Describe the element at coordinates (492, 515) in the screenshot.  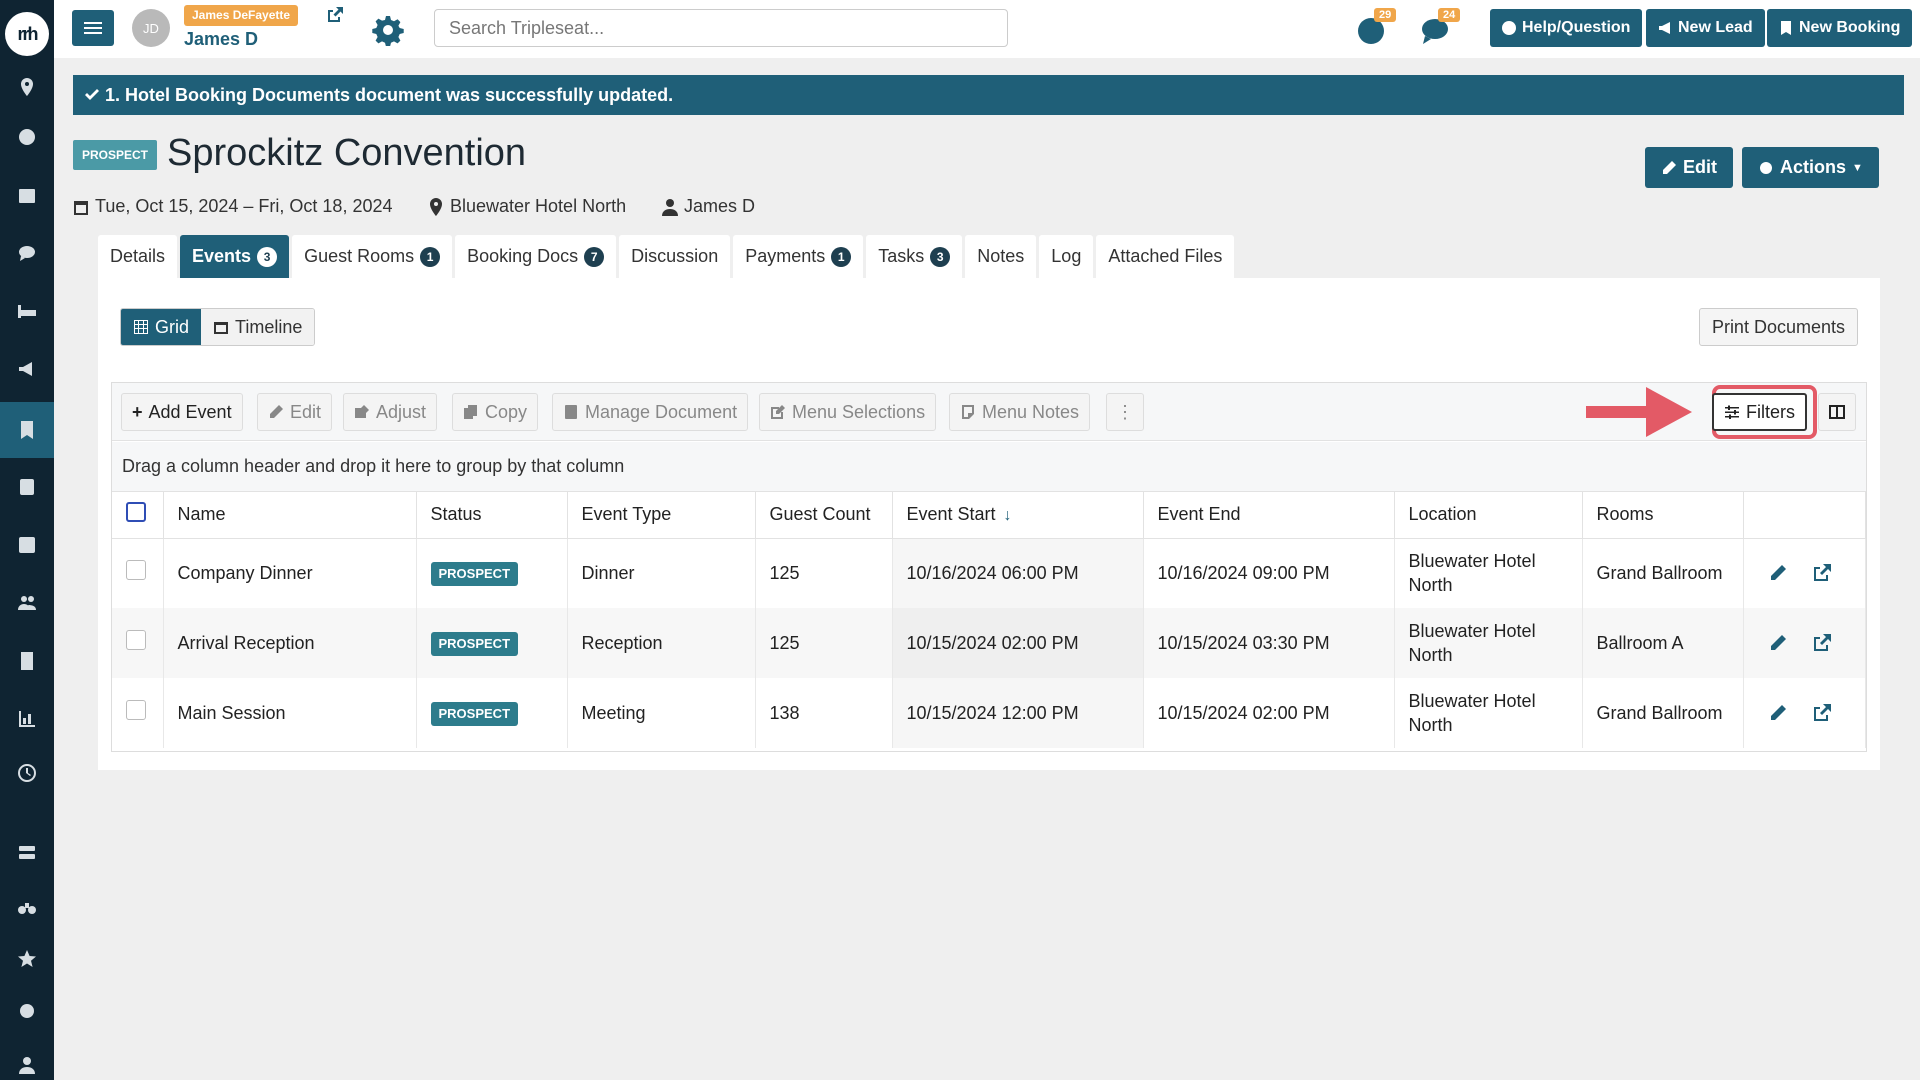
I see `column-header-status: Status` at that location.